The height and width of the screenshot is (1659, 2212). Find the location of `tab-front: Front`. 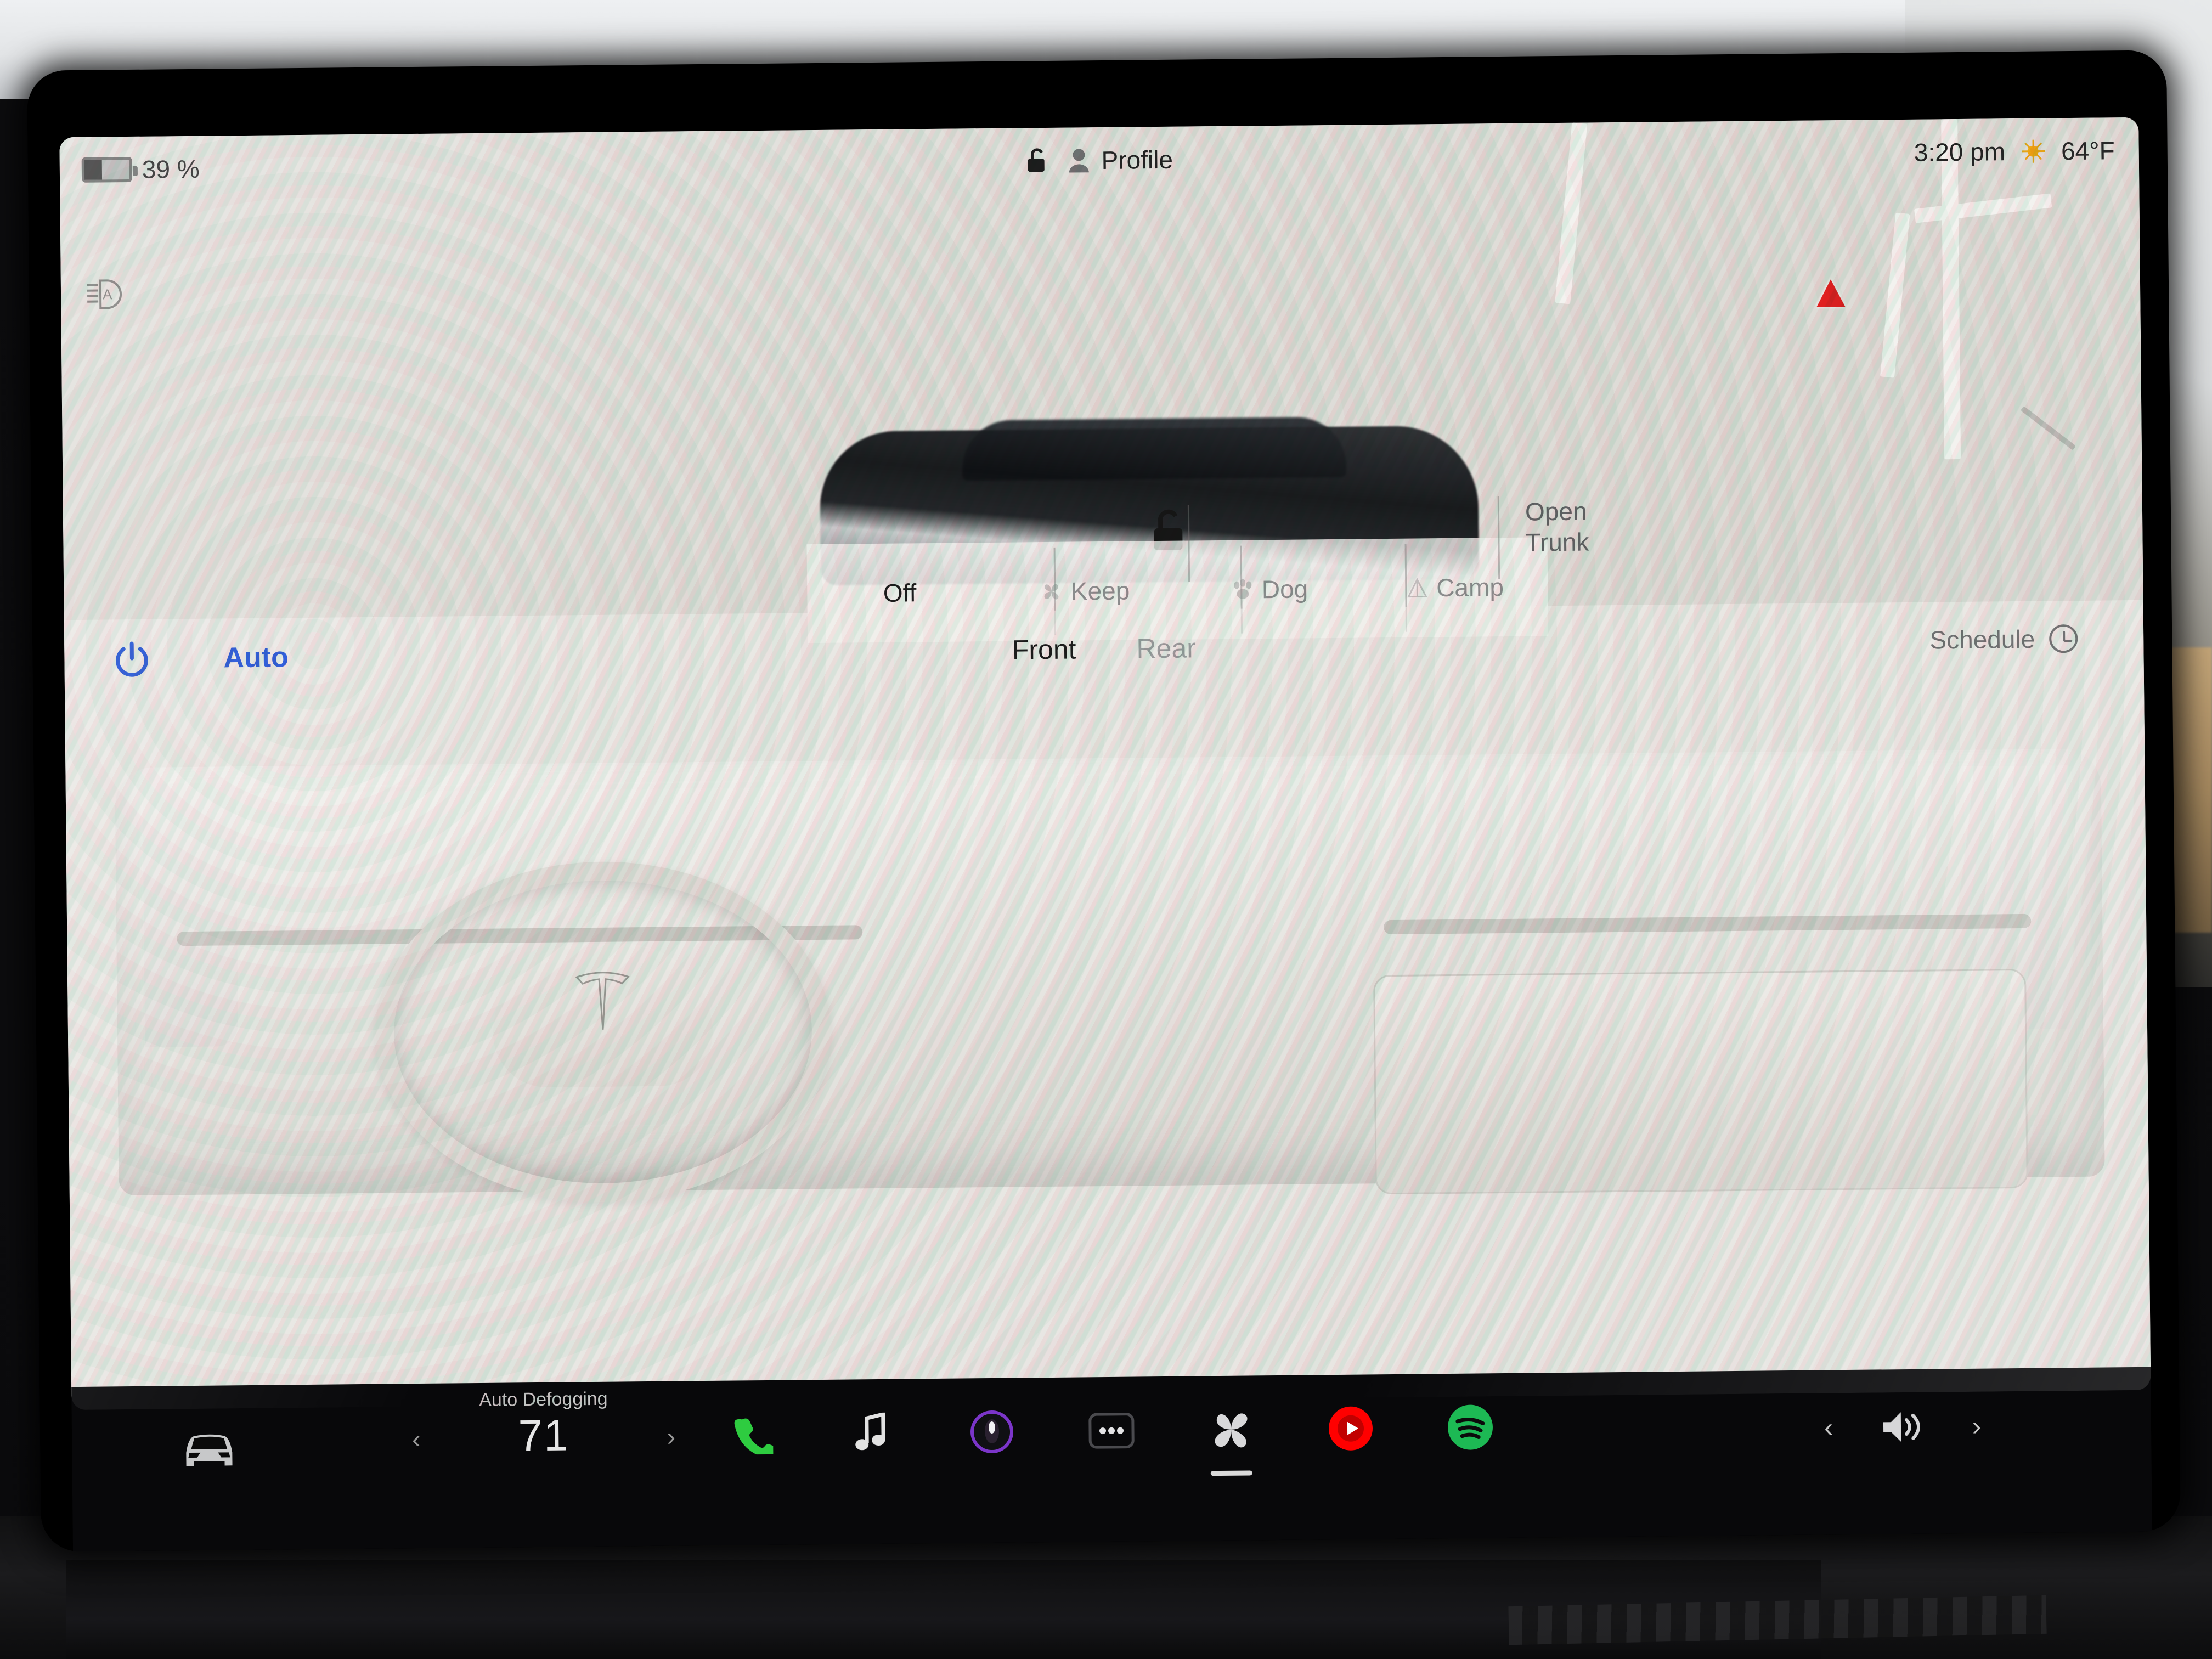

tab-front: Front is located at coordinates (1044, 649).